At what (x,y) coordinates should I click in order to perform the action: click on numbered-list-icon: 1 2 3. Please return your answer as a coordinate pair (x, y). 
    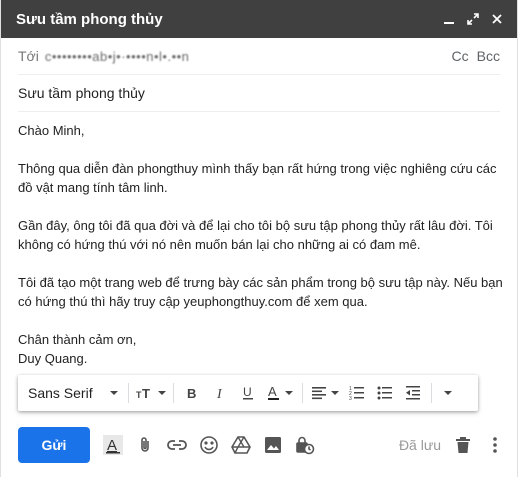
    Looking at the image, I should click on (356, 393).